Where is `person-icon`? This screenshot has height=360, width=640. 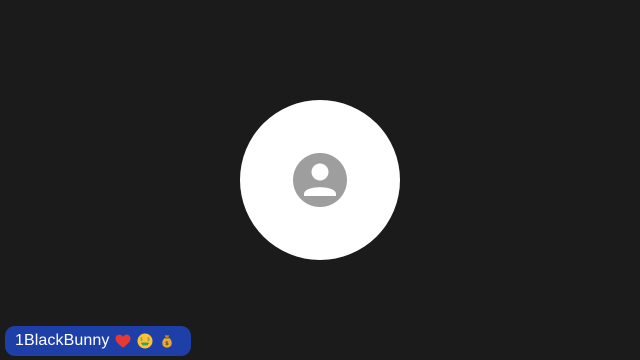 person-icon is located at coordinates (320, 180).